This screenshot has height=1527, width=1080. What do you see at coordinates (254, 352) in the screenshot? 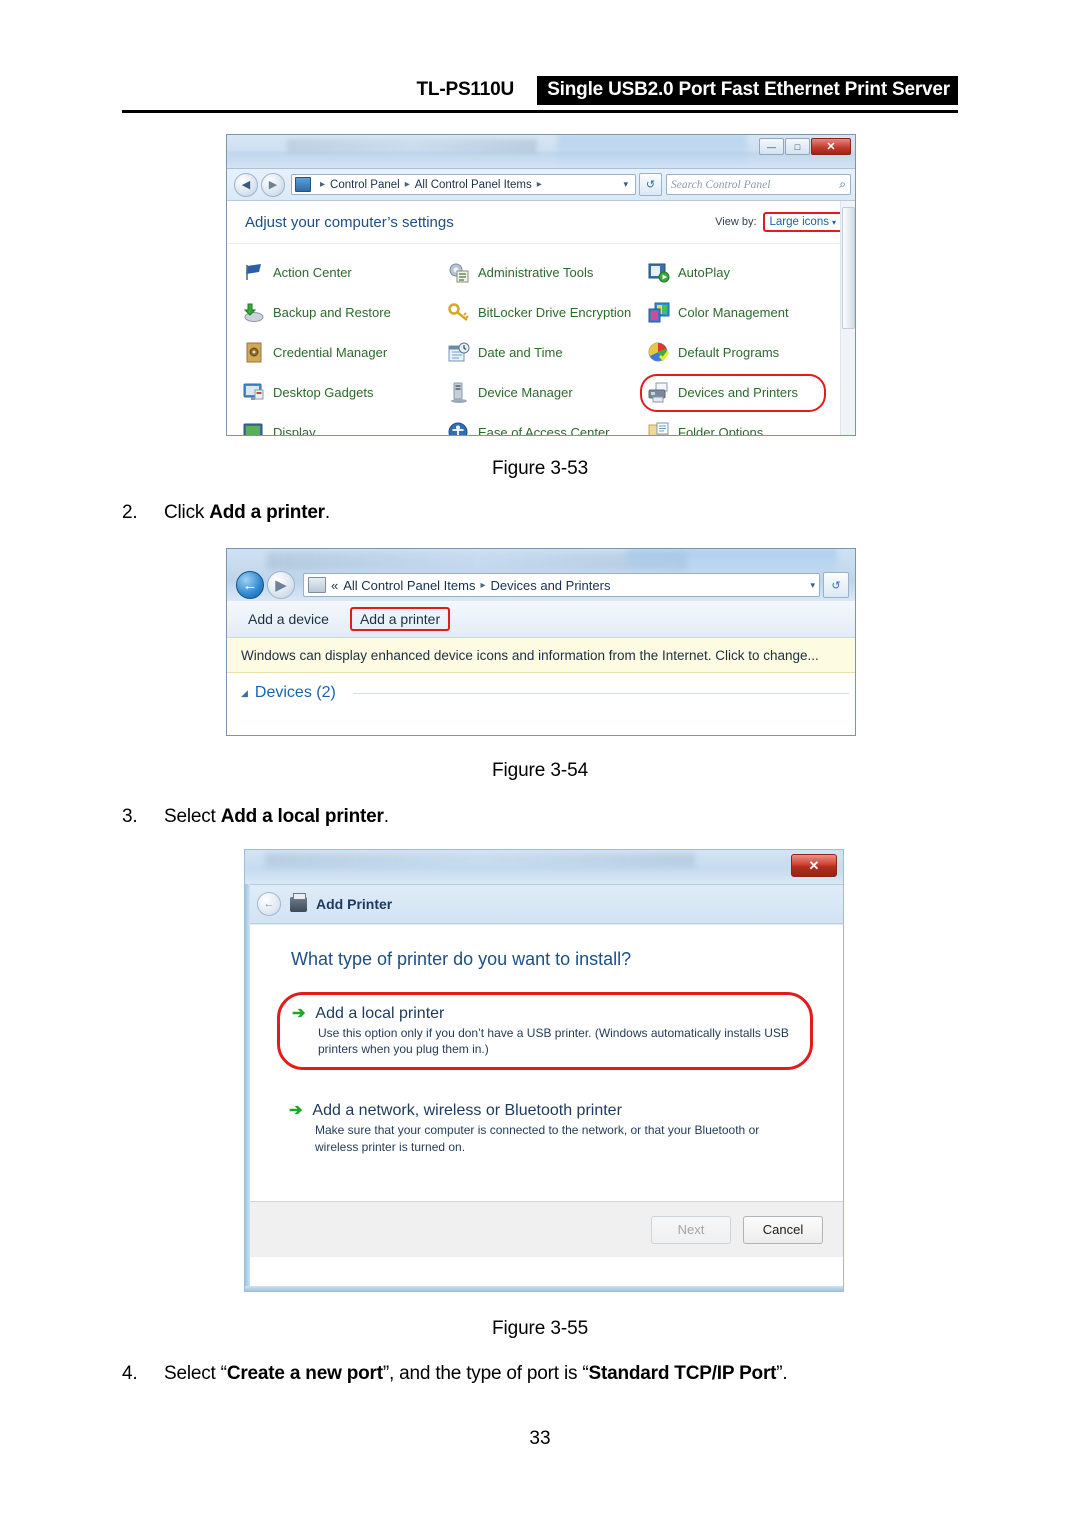
I see `vault-icon` at bounding box center [254, 352].